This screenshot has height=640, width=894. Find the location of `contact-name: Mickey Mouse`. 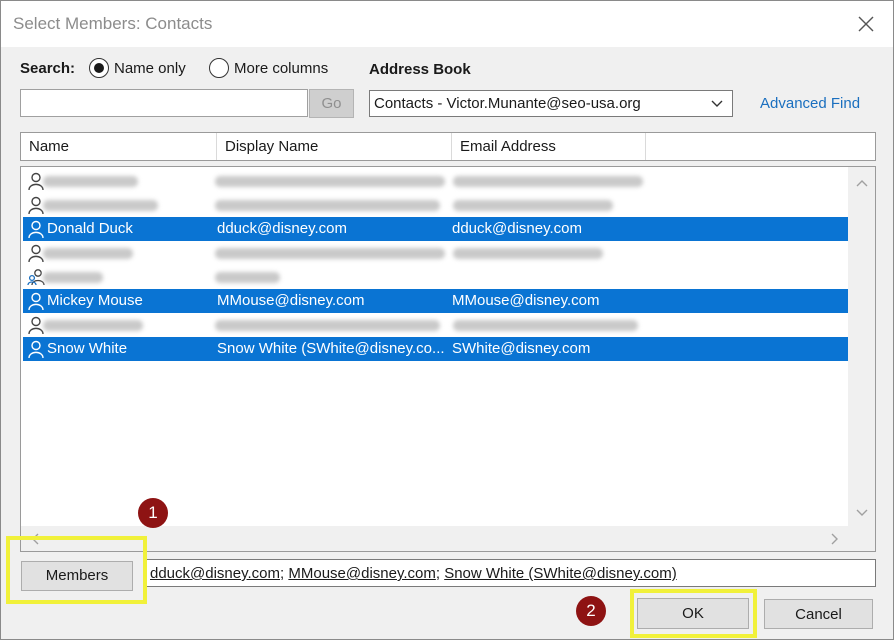

contact-name: Mickey Mouse is located at coordinates (95, 300).